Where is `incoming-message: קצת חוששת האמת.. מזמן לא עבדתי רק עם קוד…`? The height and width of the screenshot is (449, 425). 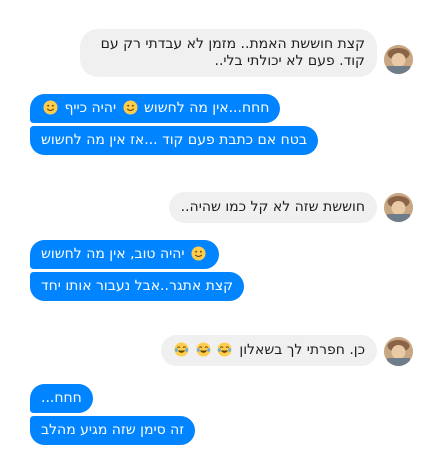
incoming-message: קצת חוששת האמת.. מזמן לא עבדתי רק עם קוד… is located at coordinates (228, 53).